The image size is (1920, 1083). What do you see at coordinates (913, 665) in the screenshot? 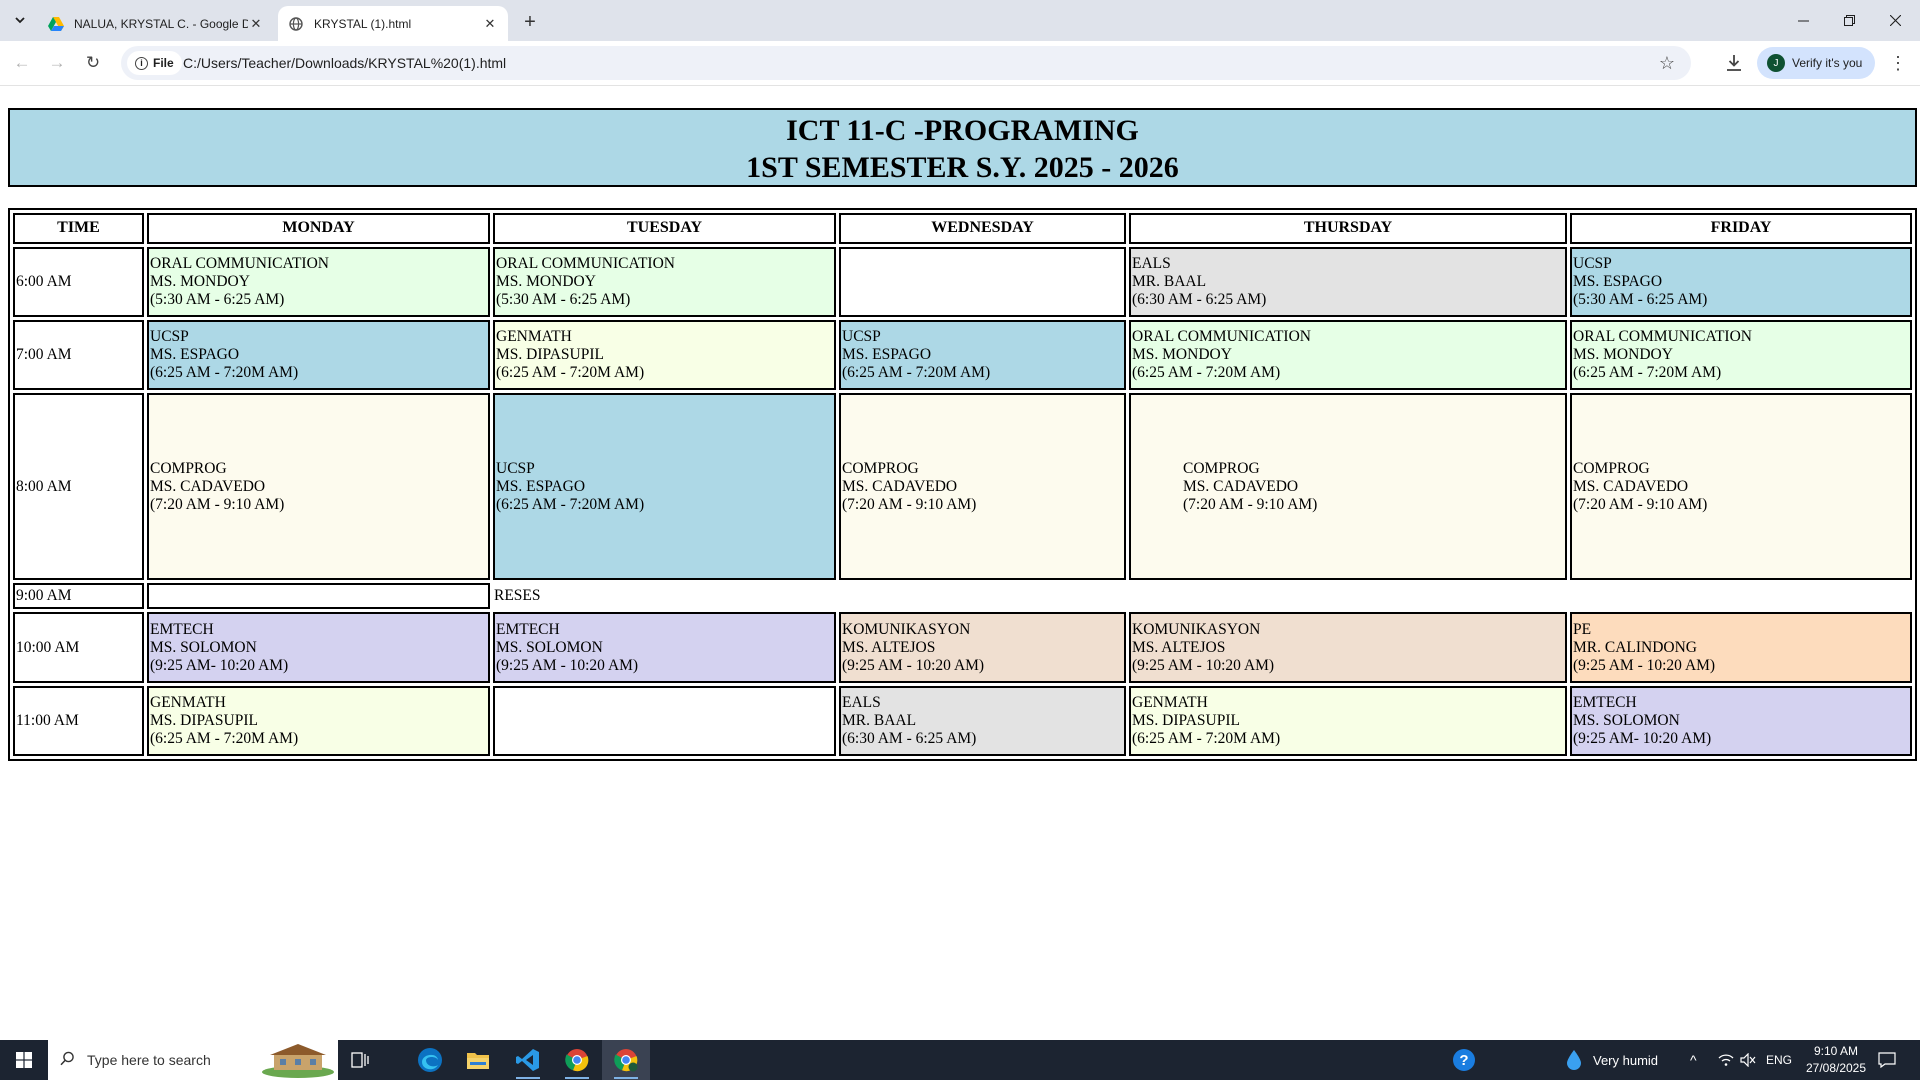
I see `class-hours: (9:25 AM - 10:20 AM)` at bounding box center [913, 665].